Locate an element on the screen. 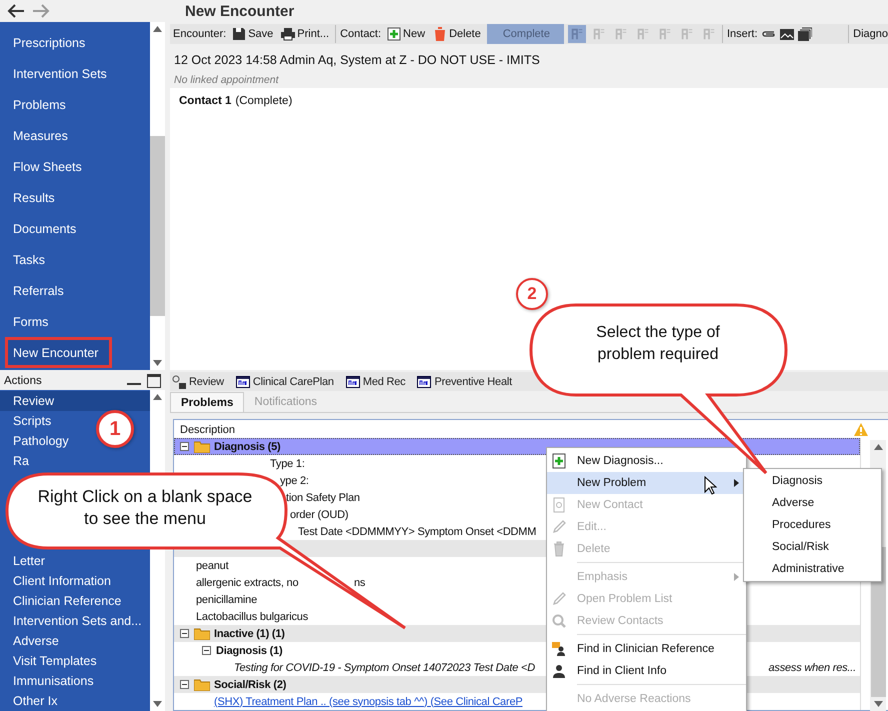 The height and width of the screenshot is (711, 888). search-icon is located at coordinates (559, 621).